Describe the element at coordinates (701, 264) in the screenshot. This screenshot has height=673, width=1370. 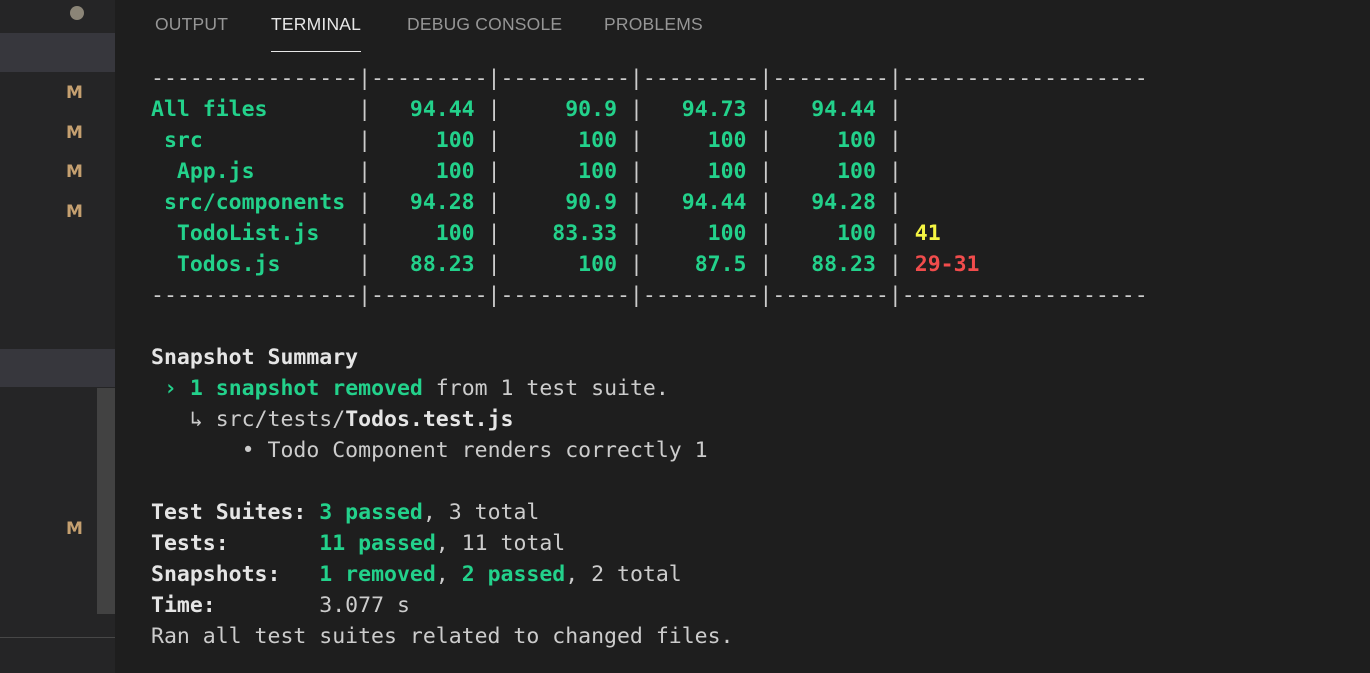
I see `coverage-funcs: 87.5` at that location.